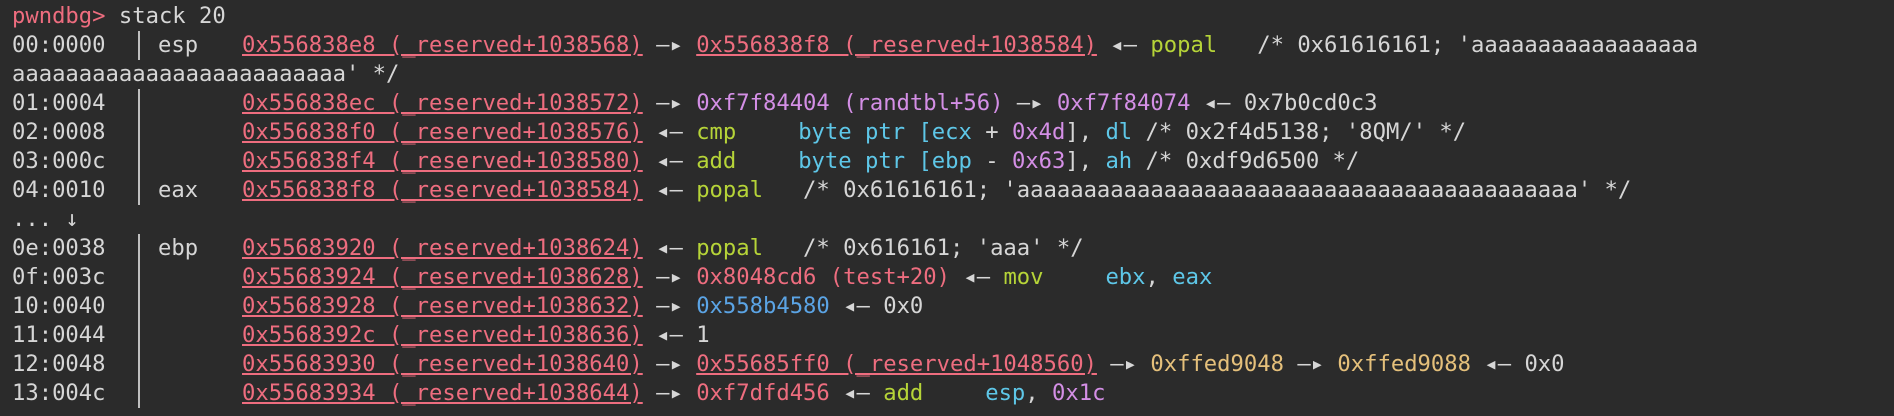 This screenshot has height=416, width=1894. Describe the element at coordinates (923, 248) in the screenshot. I see `comment: /* 0x616161; 'aaa' */` at that location.